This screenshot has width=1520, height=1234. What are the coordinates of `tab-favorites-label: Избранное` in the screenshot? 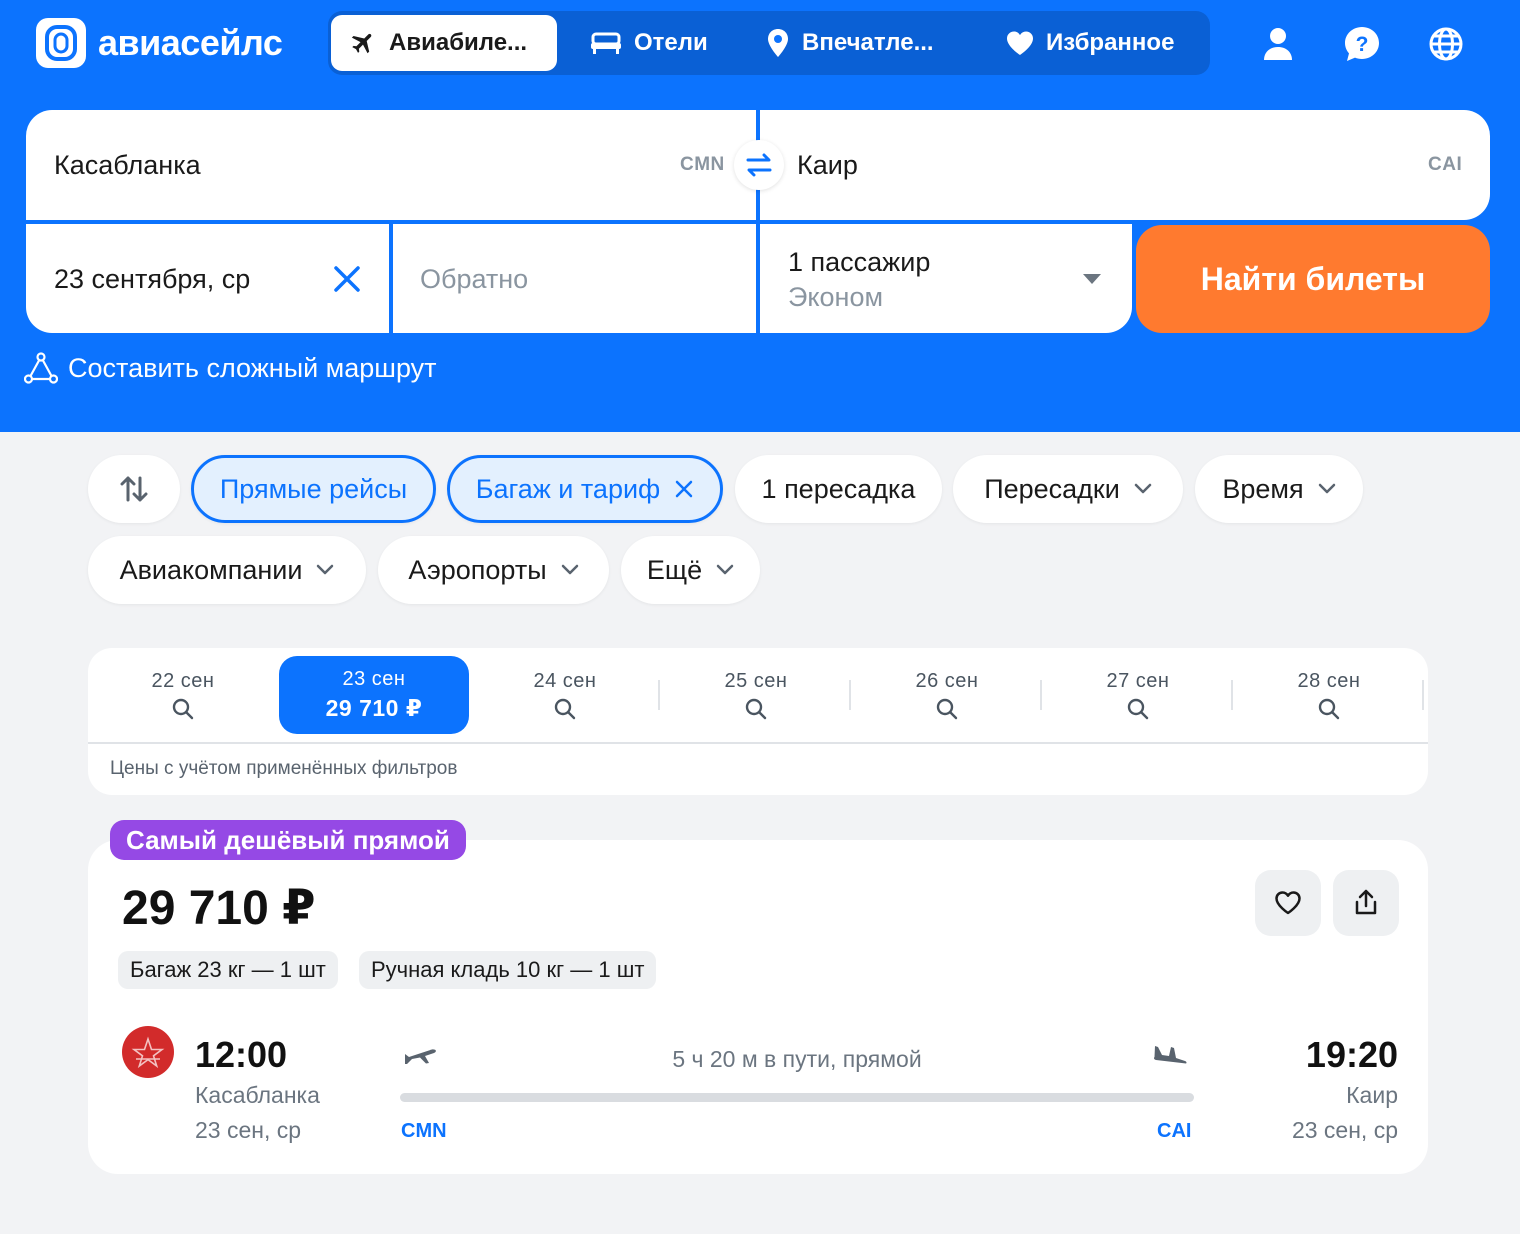 It's located at (1110, 42).